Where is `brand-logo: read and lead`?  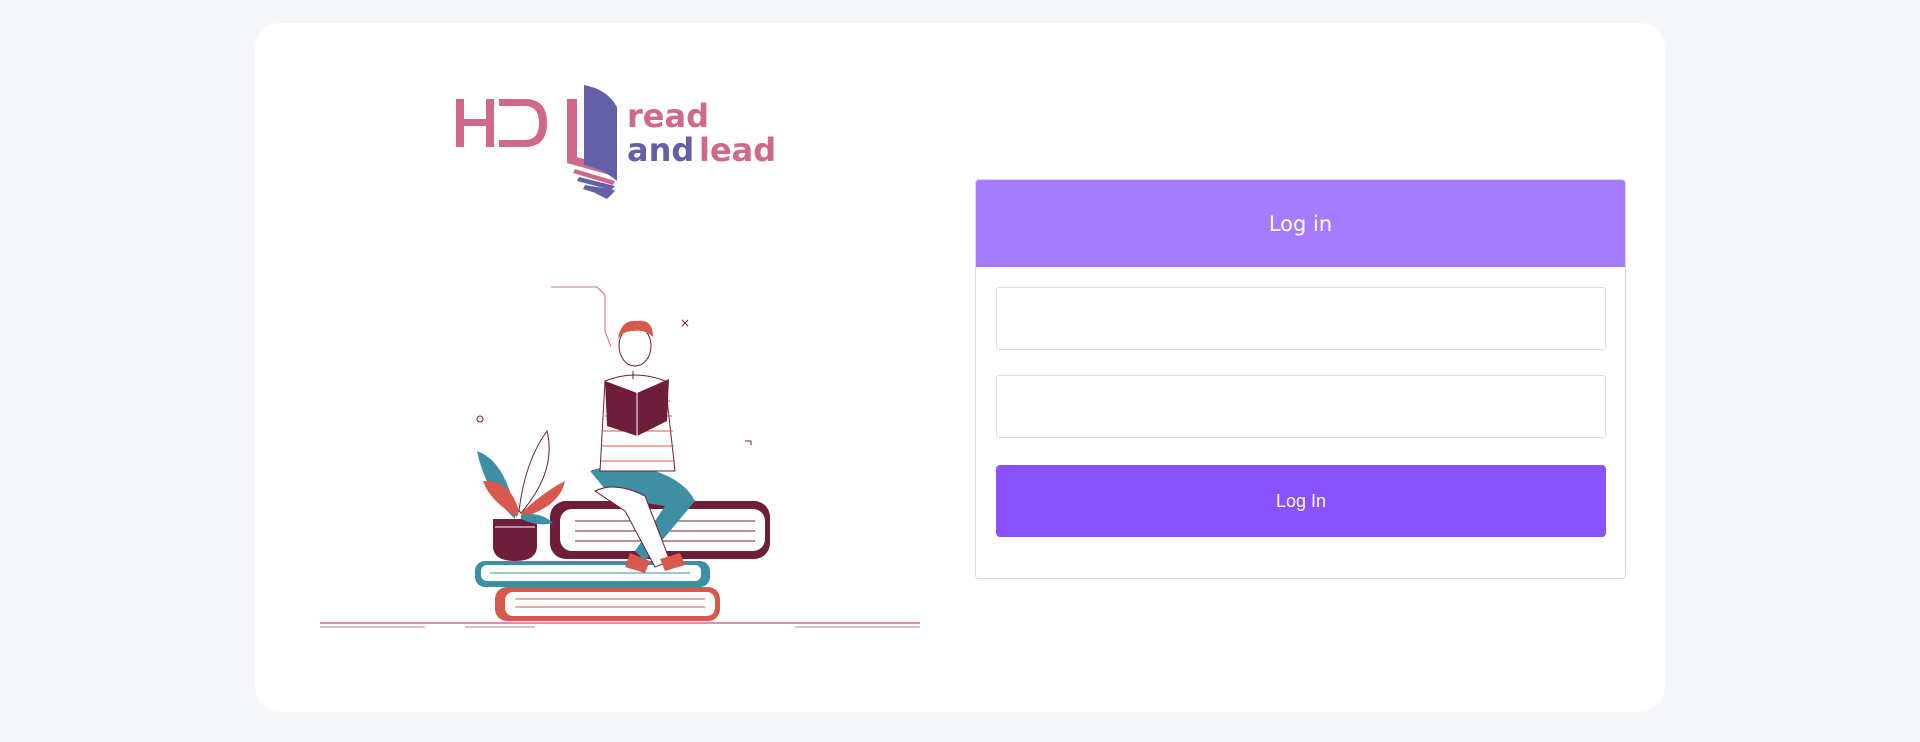
brand-logo: read and lead is located at coordinates (616, 142).